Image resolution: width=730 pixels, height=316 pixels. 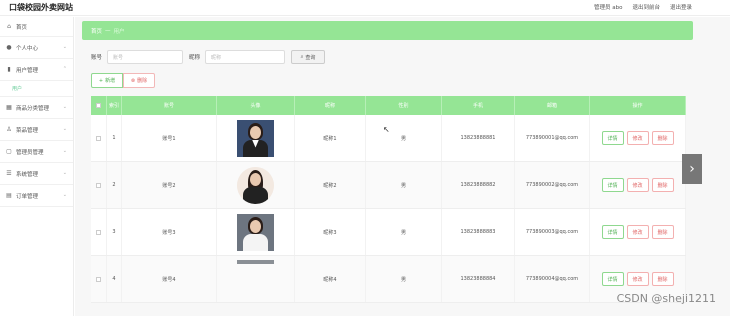 I want to click on sidebar-item-label: 系统管理, so click(x=27, y=174).